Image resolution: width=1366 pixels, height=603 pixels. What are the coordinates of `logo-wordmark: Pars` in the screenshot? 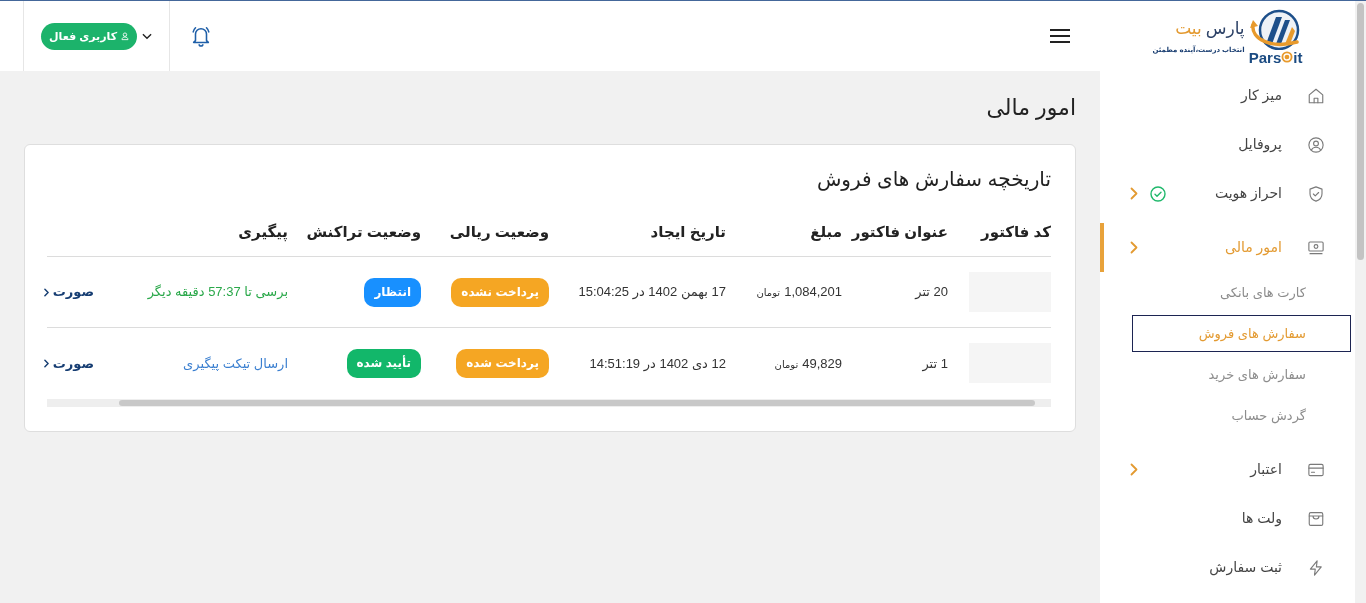 It's located at (1265, 57).